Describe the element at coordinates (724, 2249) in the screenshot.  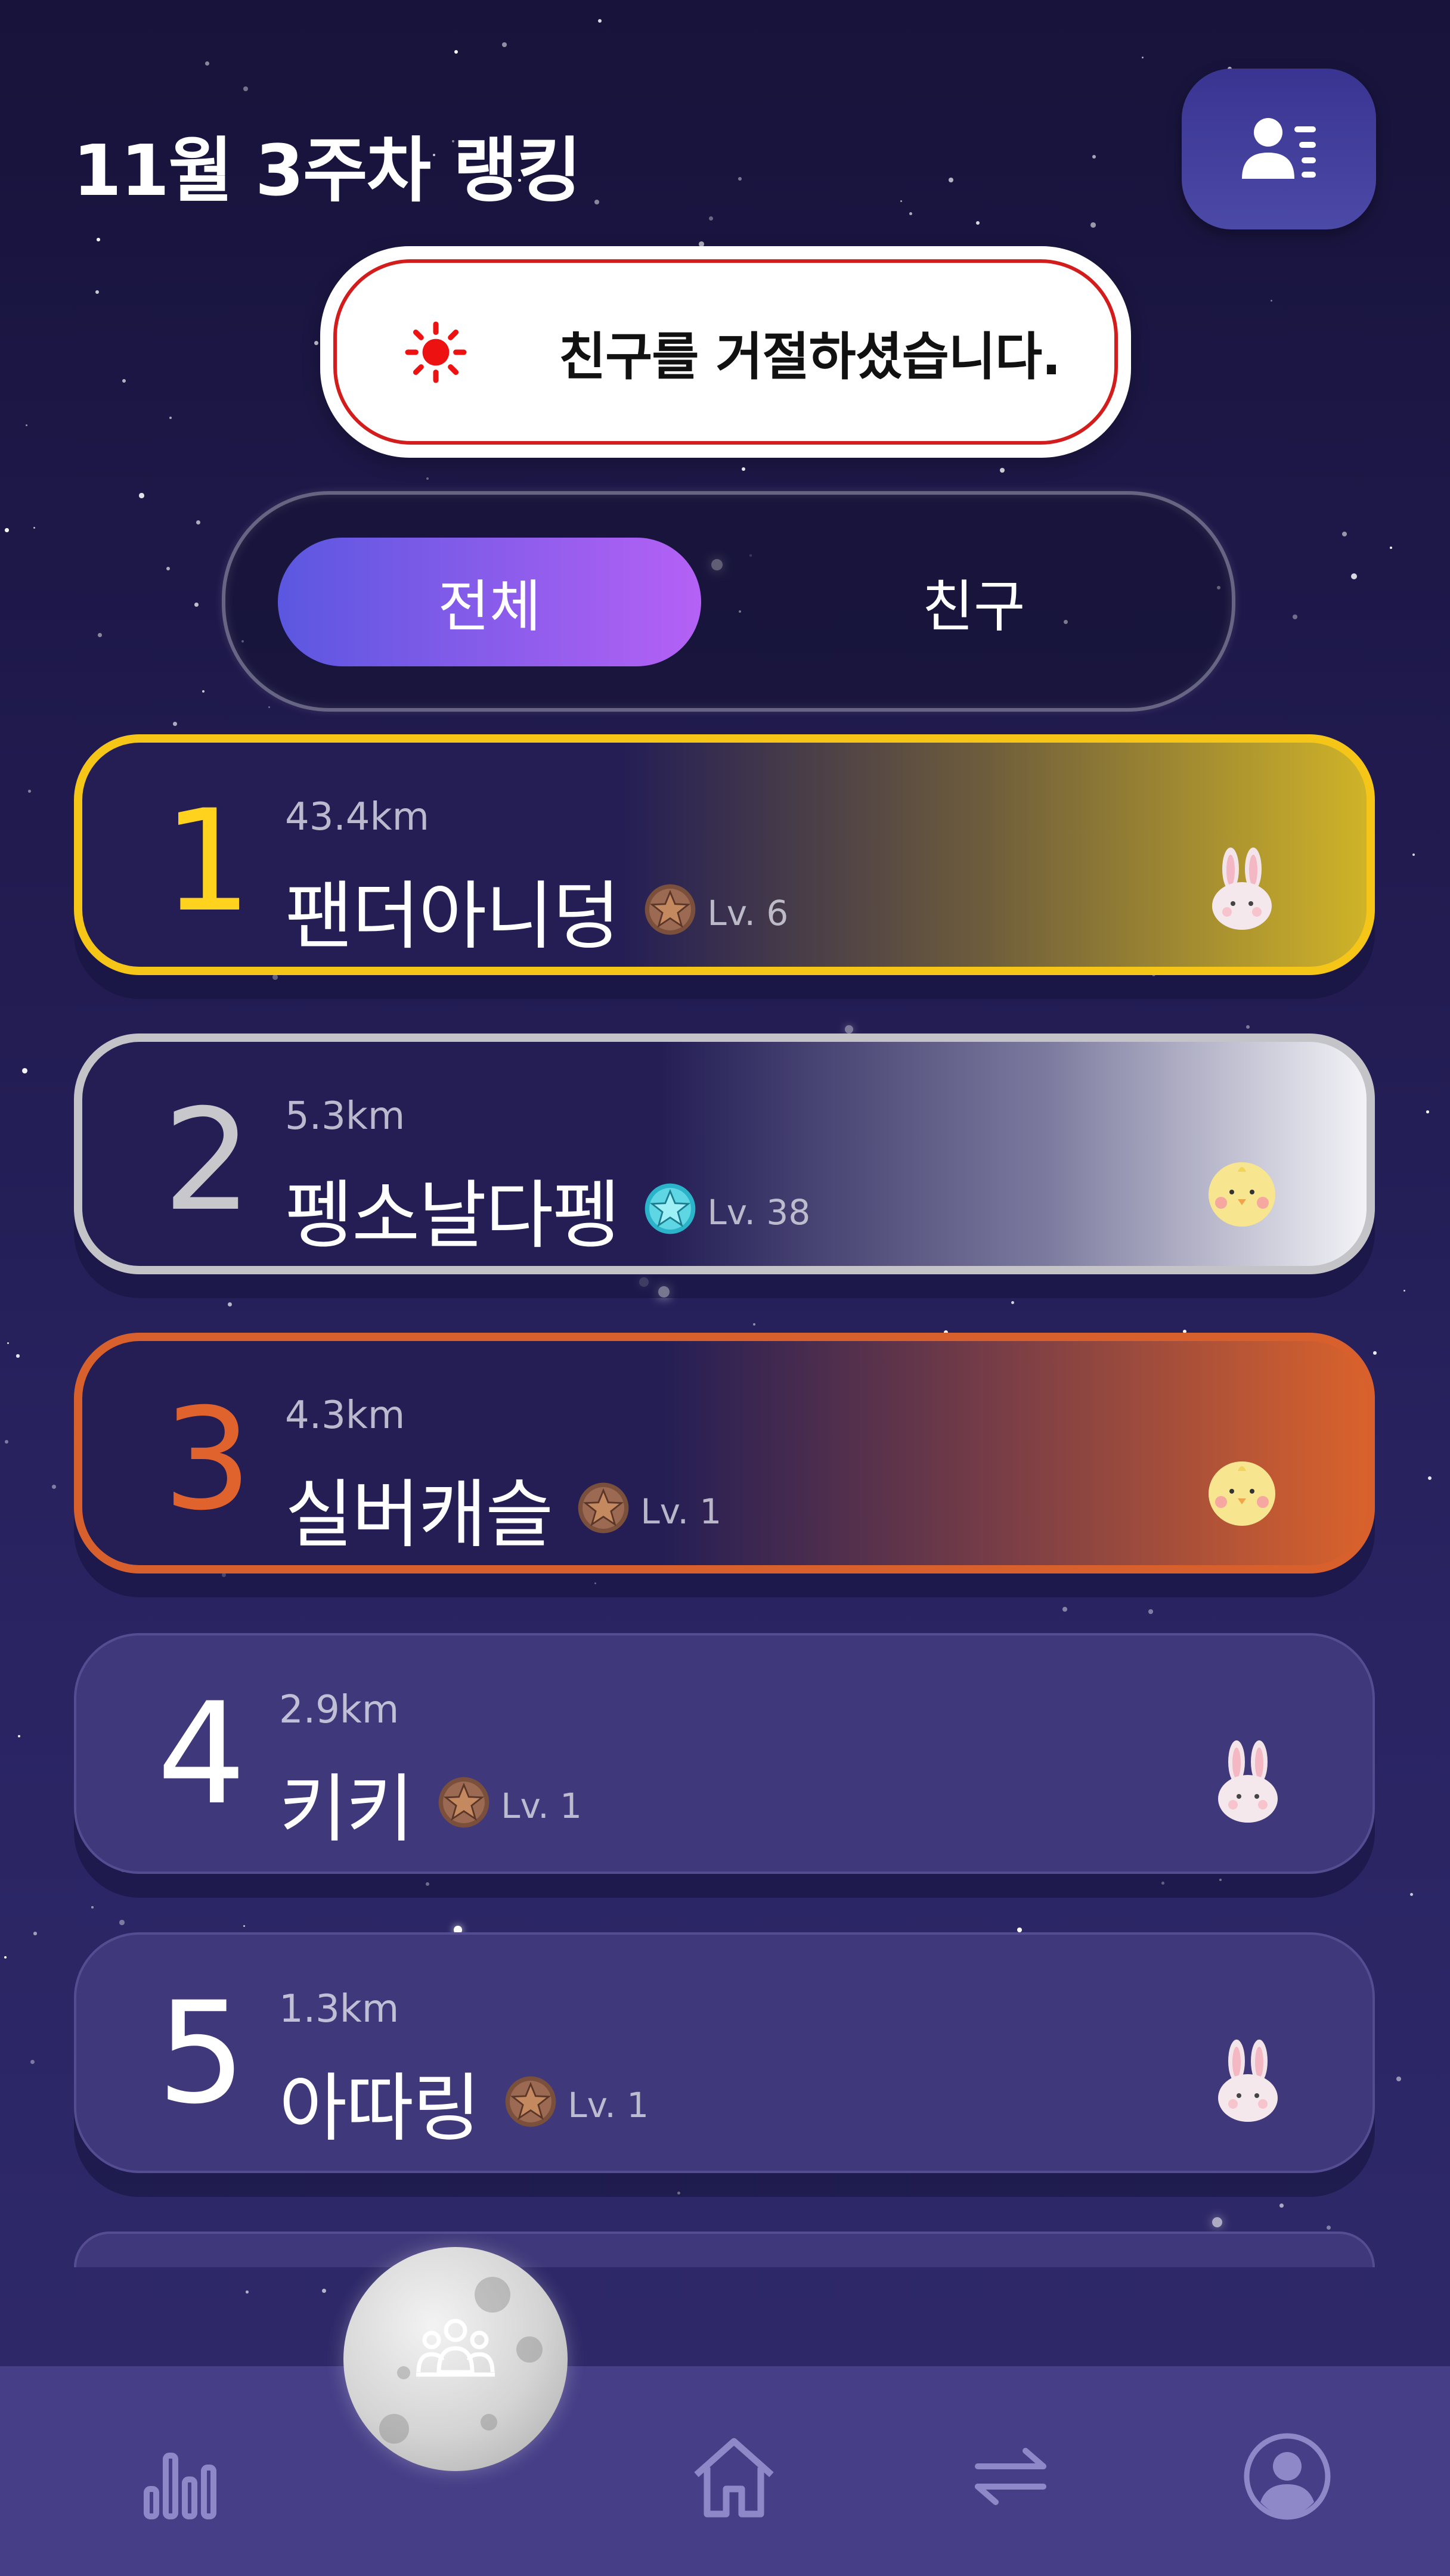
I see `ranking-card-6-partial` at that location.